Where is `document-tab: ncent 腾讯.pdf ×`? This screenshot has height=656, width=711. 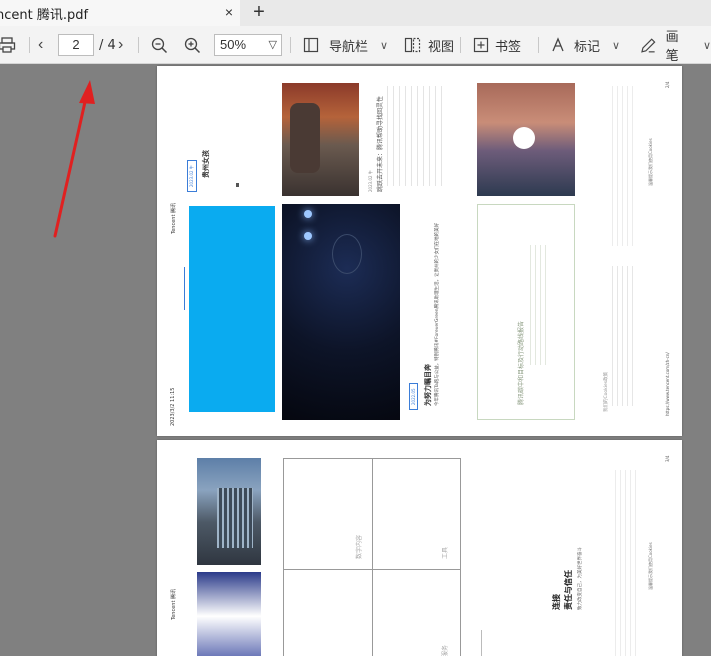
document-tab: ncent 腾讯.pdf × is located at coordinates (120, 13).